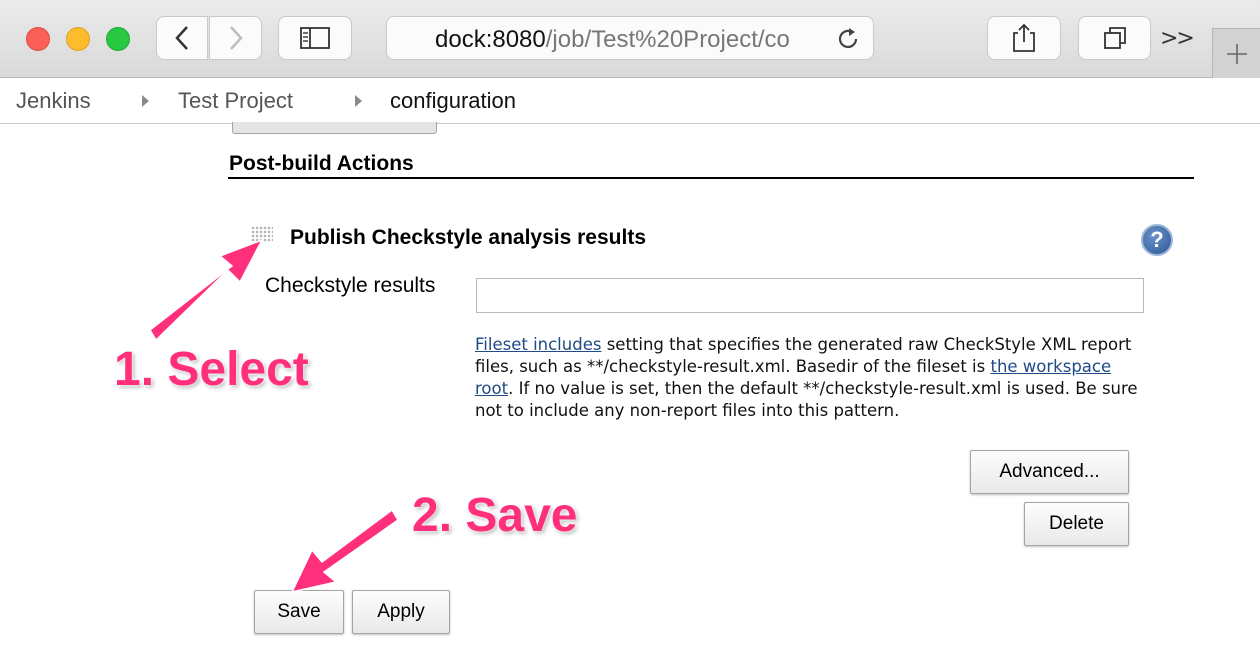 This screenshot has width=1260, height=656. I want to click on annotation-select: 1. Select, so click(211, 369).